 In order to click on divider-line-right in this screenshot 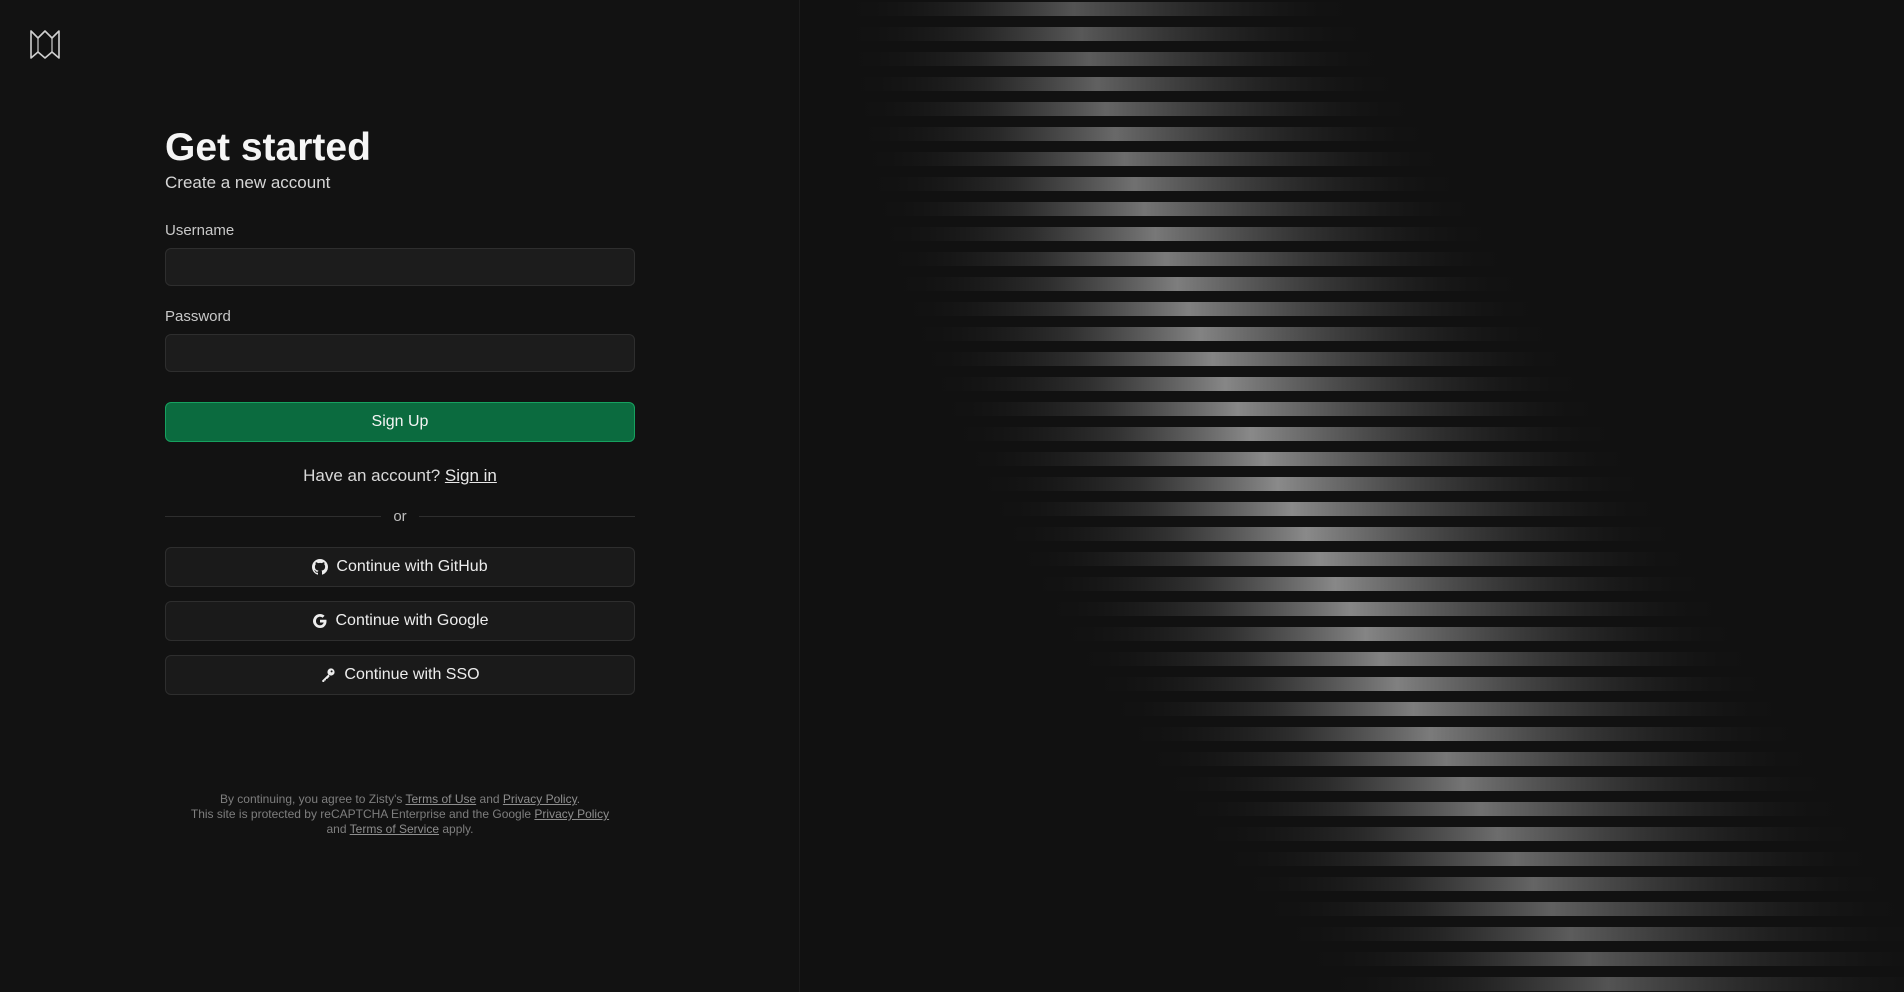, I will do `click(526, 516)`.